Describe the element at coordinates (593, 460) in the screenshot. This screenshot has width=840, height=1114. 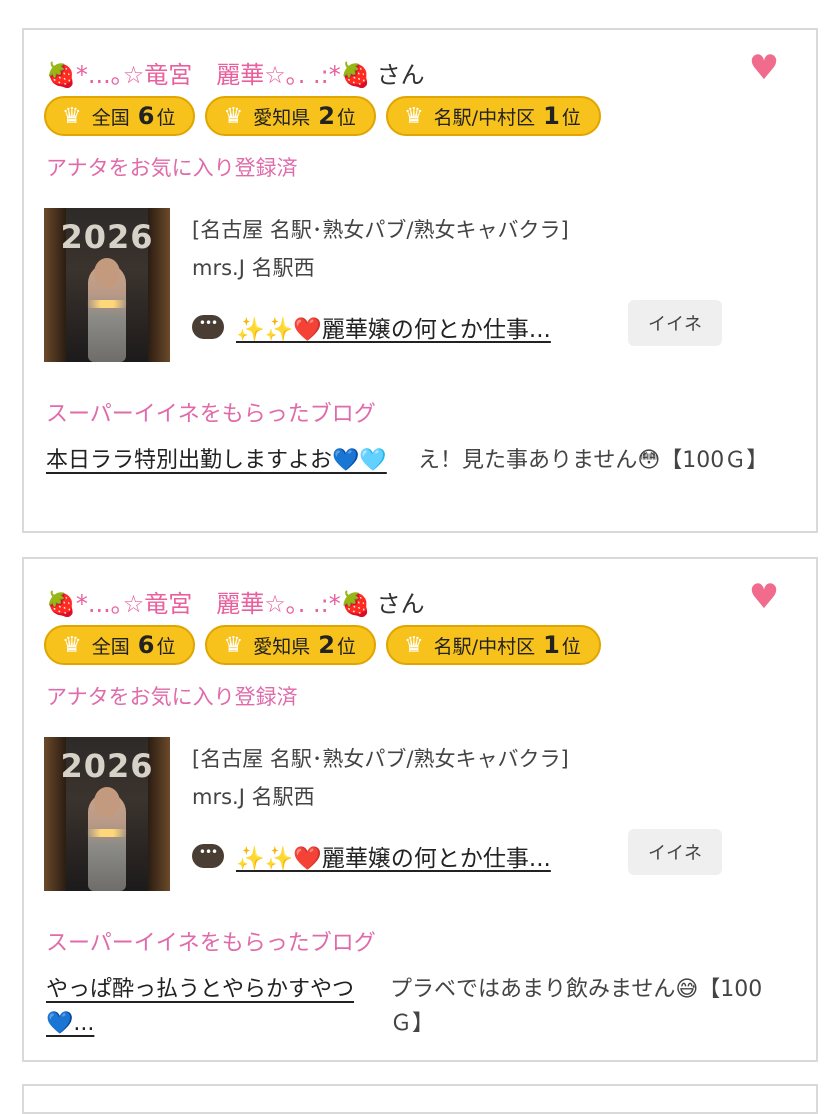
I see `super-iine-comment: え！見た事ありません😳【100Ｇ】` at that location.